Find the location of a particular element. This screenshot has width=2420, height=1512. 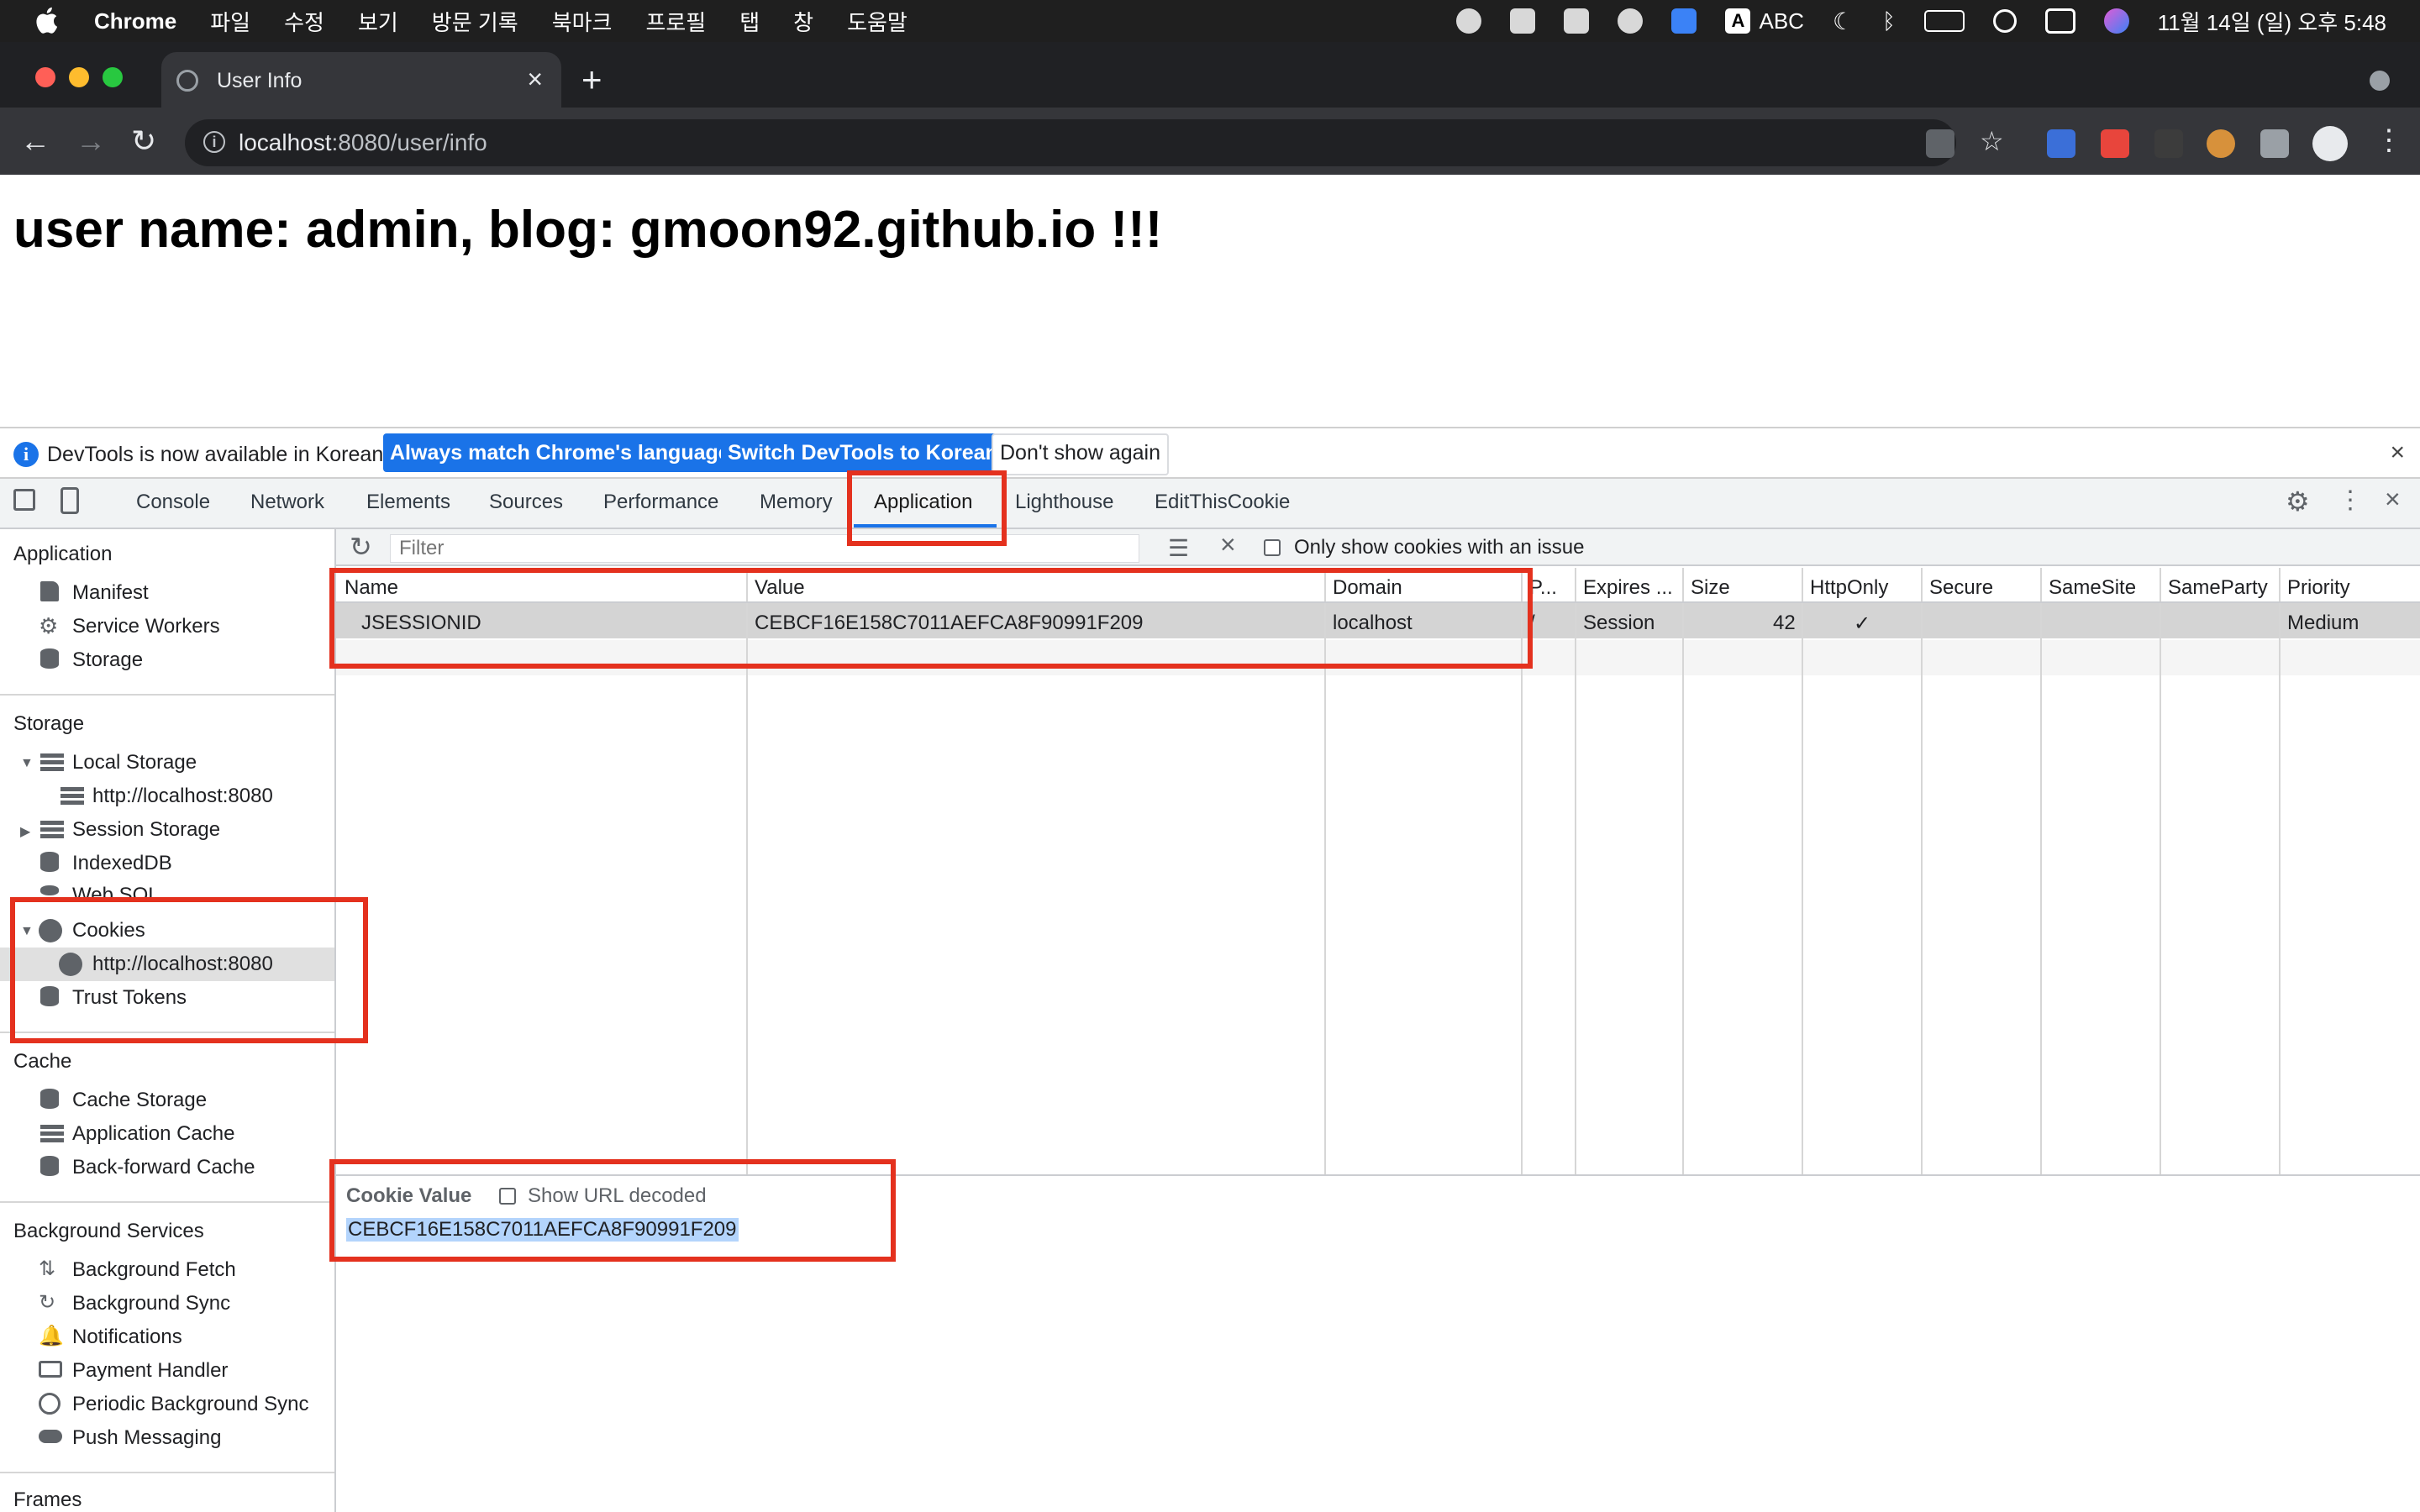

sidebar-item-push-messaging: Push Messaging is located at coordinates (146, 1438).